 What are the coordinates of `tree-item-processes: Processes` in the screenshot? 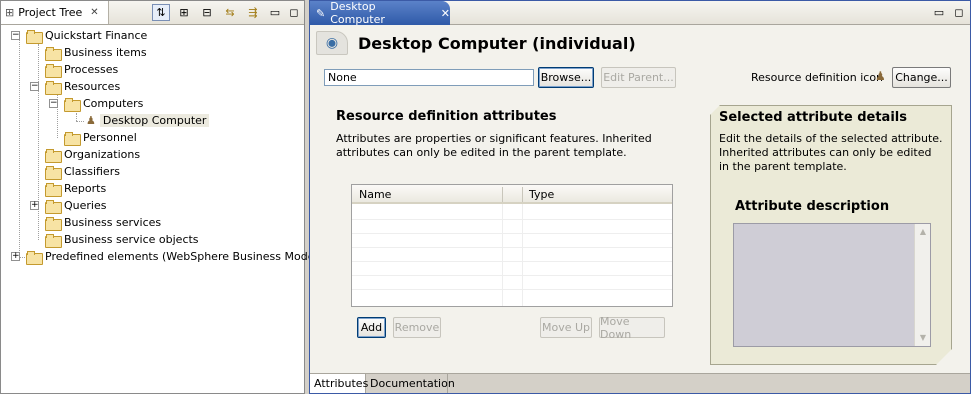 It's located at (81, 69).